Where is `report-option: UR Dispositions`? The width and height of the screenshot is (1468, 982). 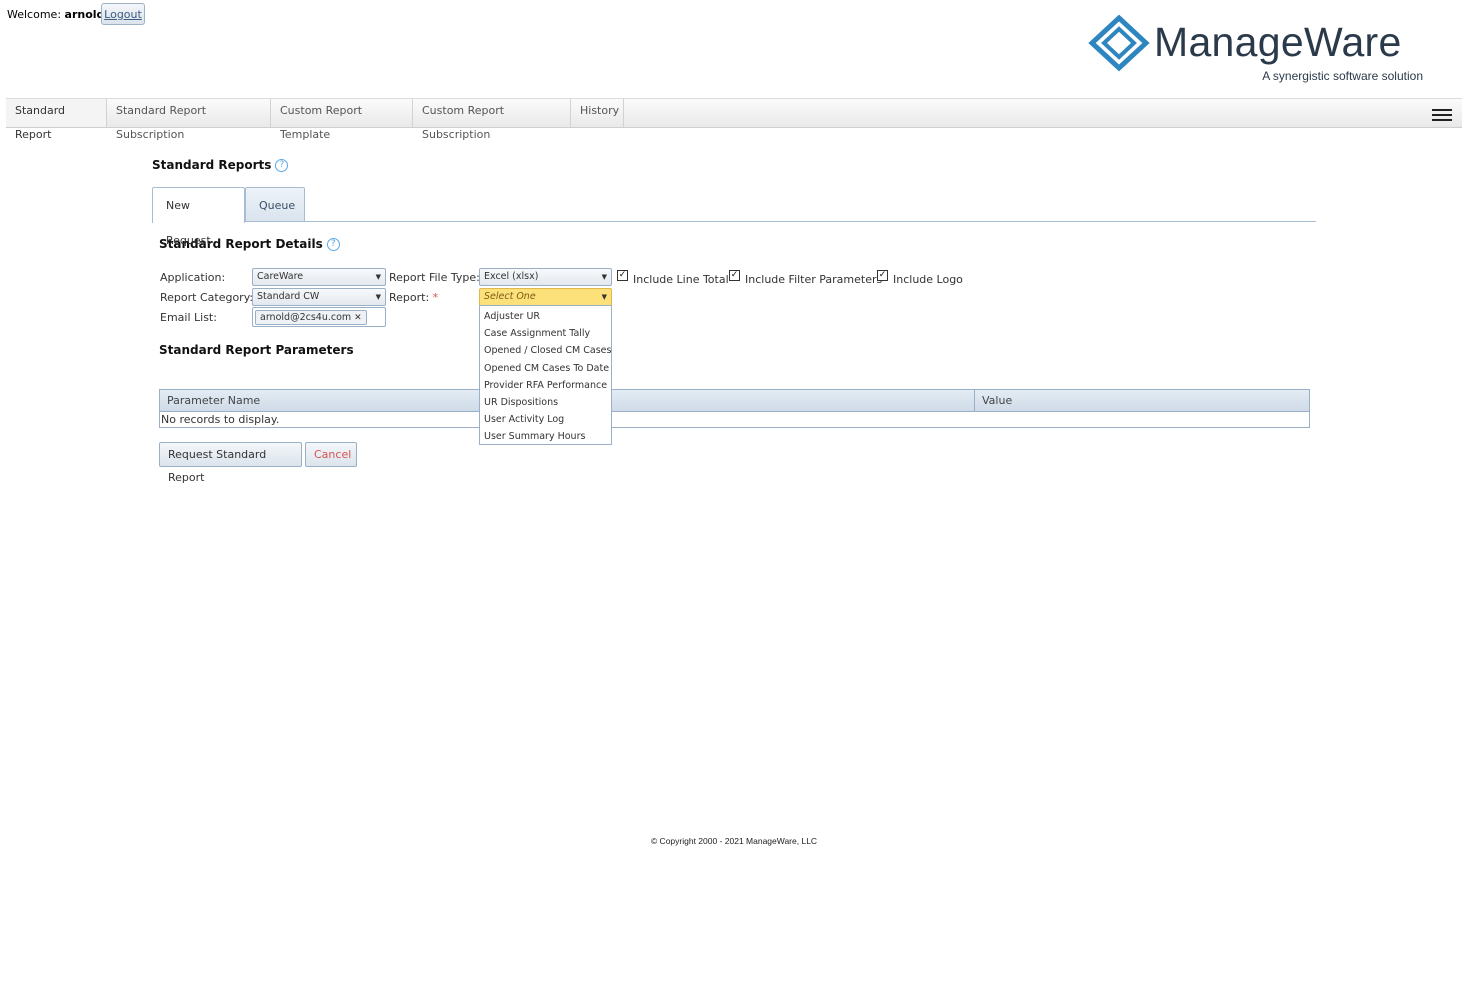 report-option: UR Dispositions is located at coordinates (545, 402).